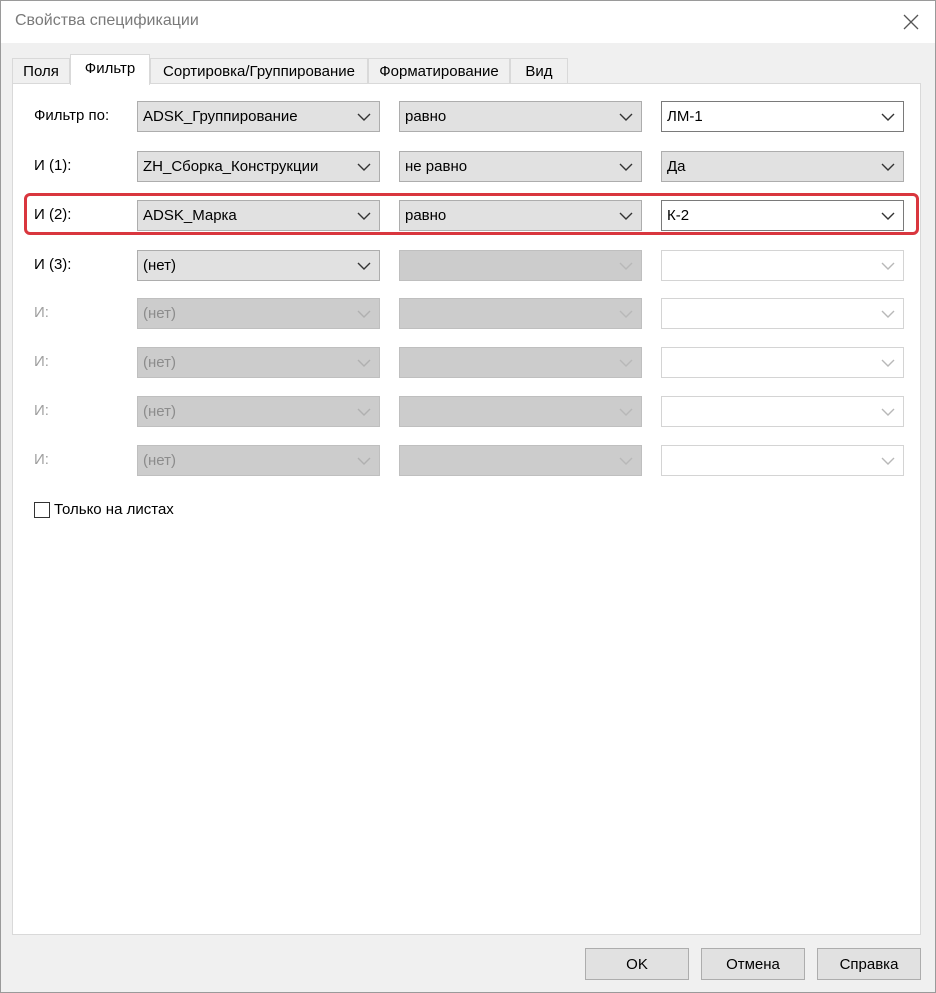 The width and height of the screenshot is (936, 993). Describe the element at coordinates (220, 116) in the screenshot. I see `filter-field-value: ADSK_Группирование` at that location.